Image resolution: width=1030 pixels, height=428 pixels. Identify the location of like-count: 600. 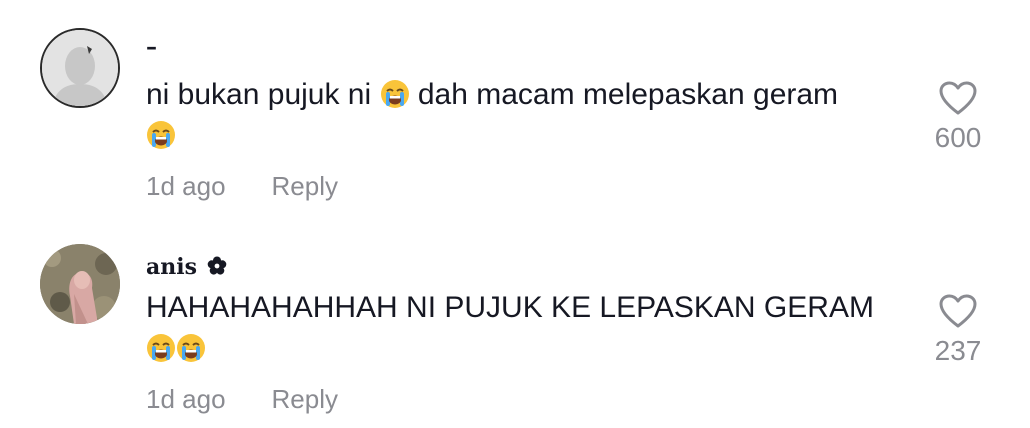
(958, 137).